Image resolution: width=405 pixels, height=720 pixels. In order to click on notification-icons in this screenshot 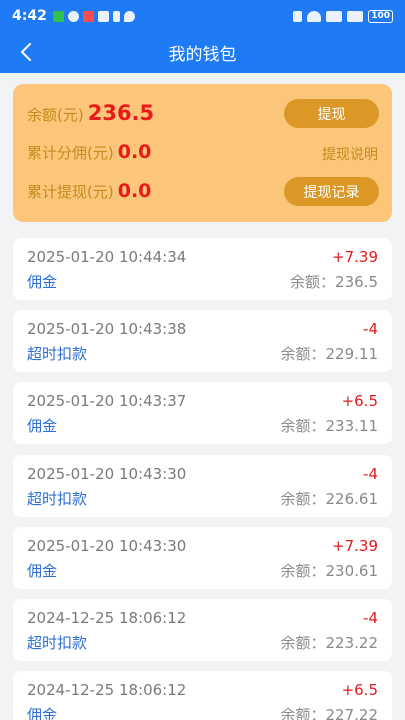, I will do `click(93, 16)`.